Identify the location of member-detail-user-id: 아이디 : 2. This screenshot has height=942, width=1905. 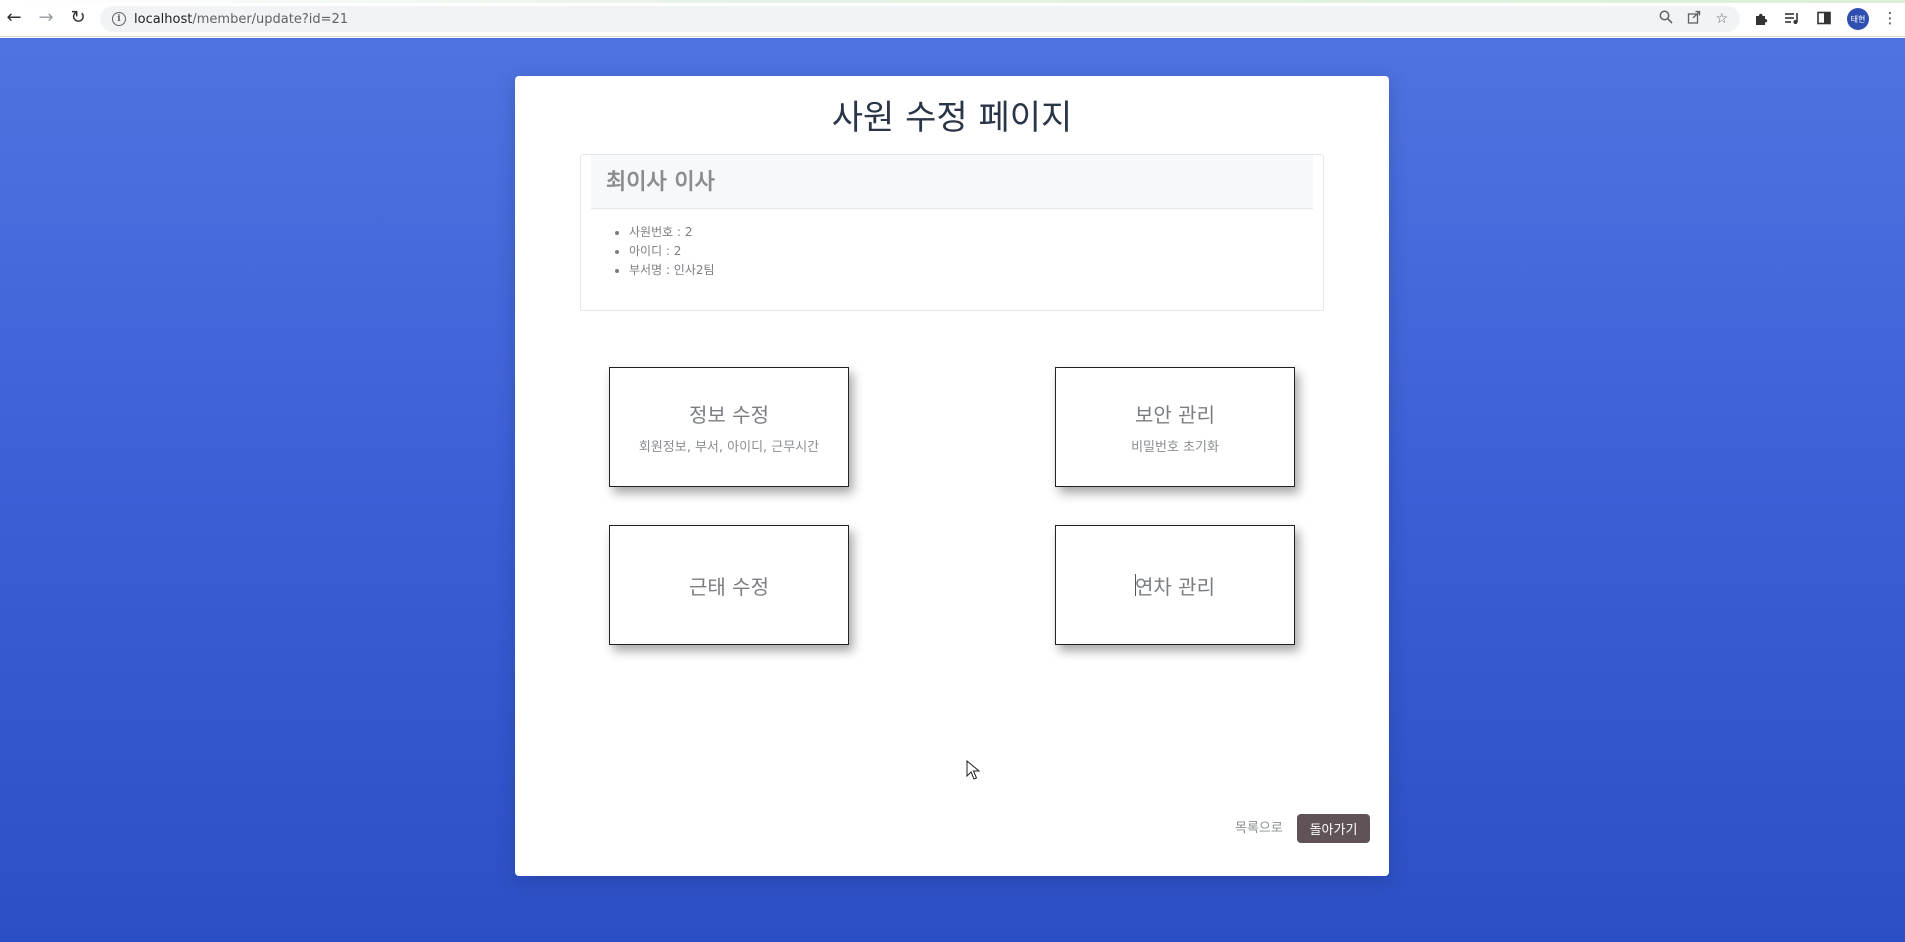
(672, 251).